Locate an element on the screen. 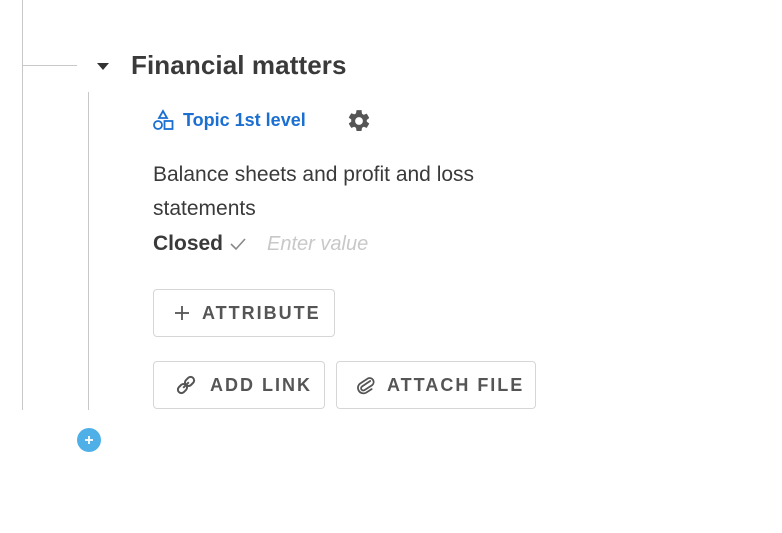  status-label: Closed is located at coordinates (188, 243).